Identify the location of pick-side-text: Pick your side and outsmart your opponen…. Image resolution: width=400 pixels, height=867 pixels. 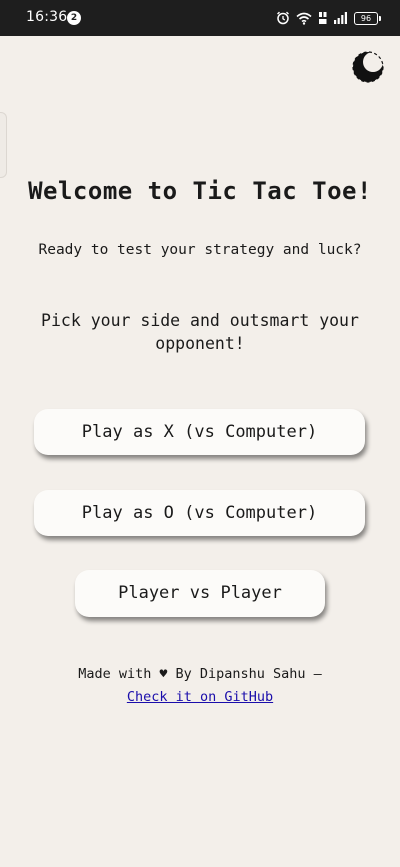
(200, 332).